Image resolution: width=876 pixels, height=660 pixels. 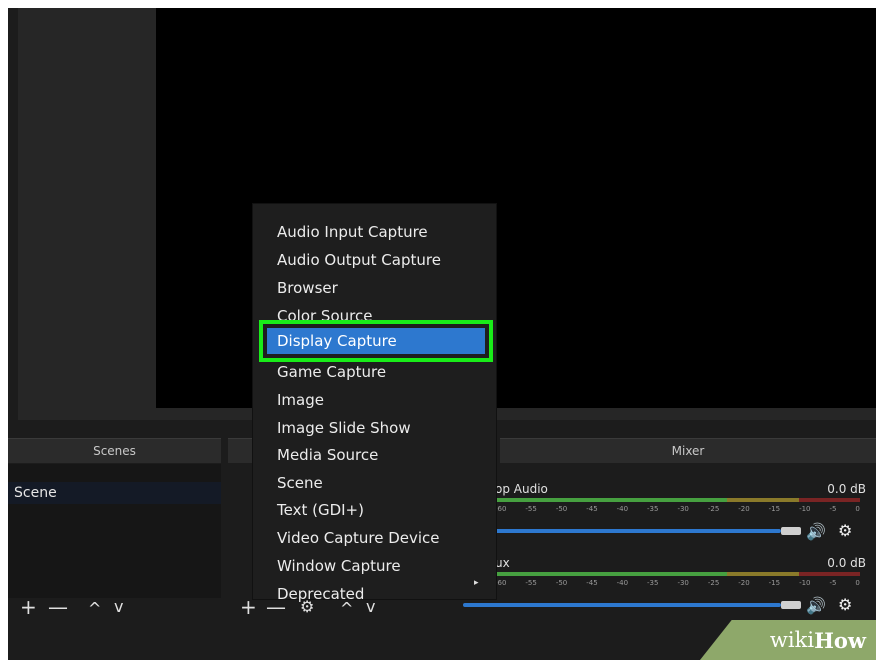 What do you see at coordinates (94, 609) in the screenshot?
I see `move-scene-up-button: ^` at bounding box center [94, 609].